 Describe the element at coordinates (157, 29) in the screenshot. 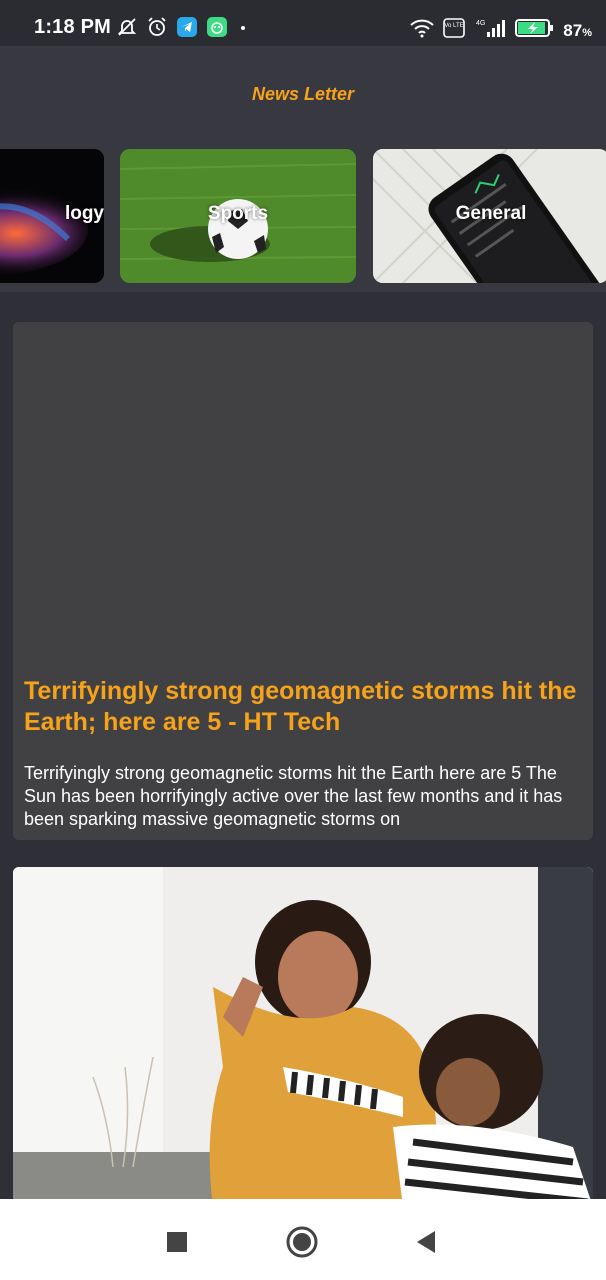

I see `alarm-icon` at that location.